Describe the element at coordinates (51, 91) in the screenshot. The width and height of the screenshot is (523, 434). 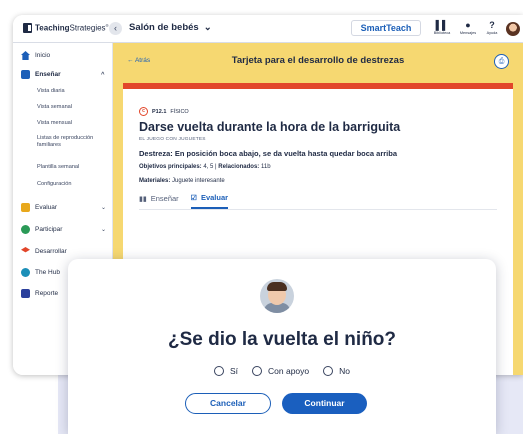
I see `sidebar-subitem-vista-diaria: Vista diaria` at that location.